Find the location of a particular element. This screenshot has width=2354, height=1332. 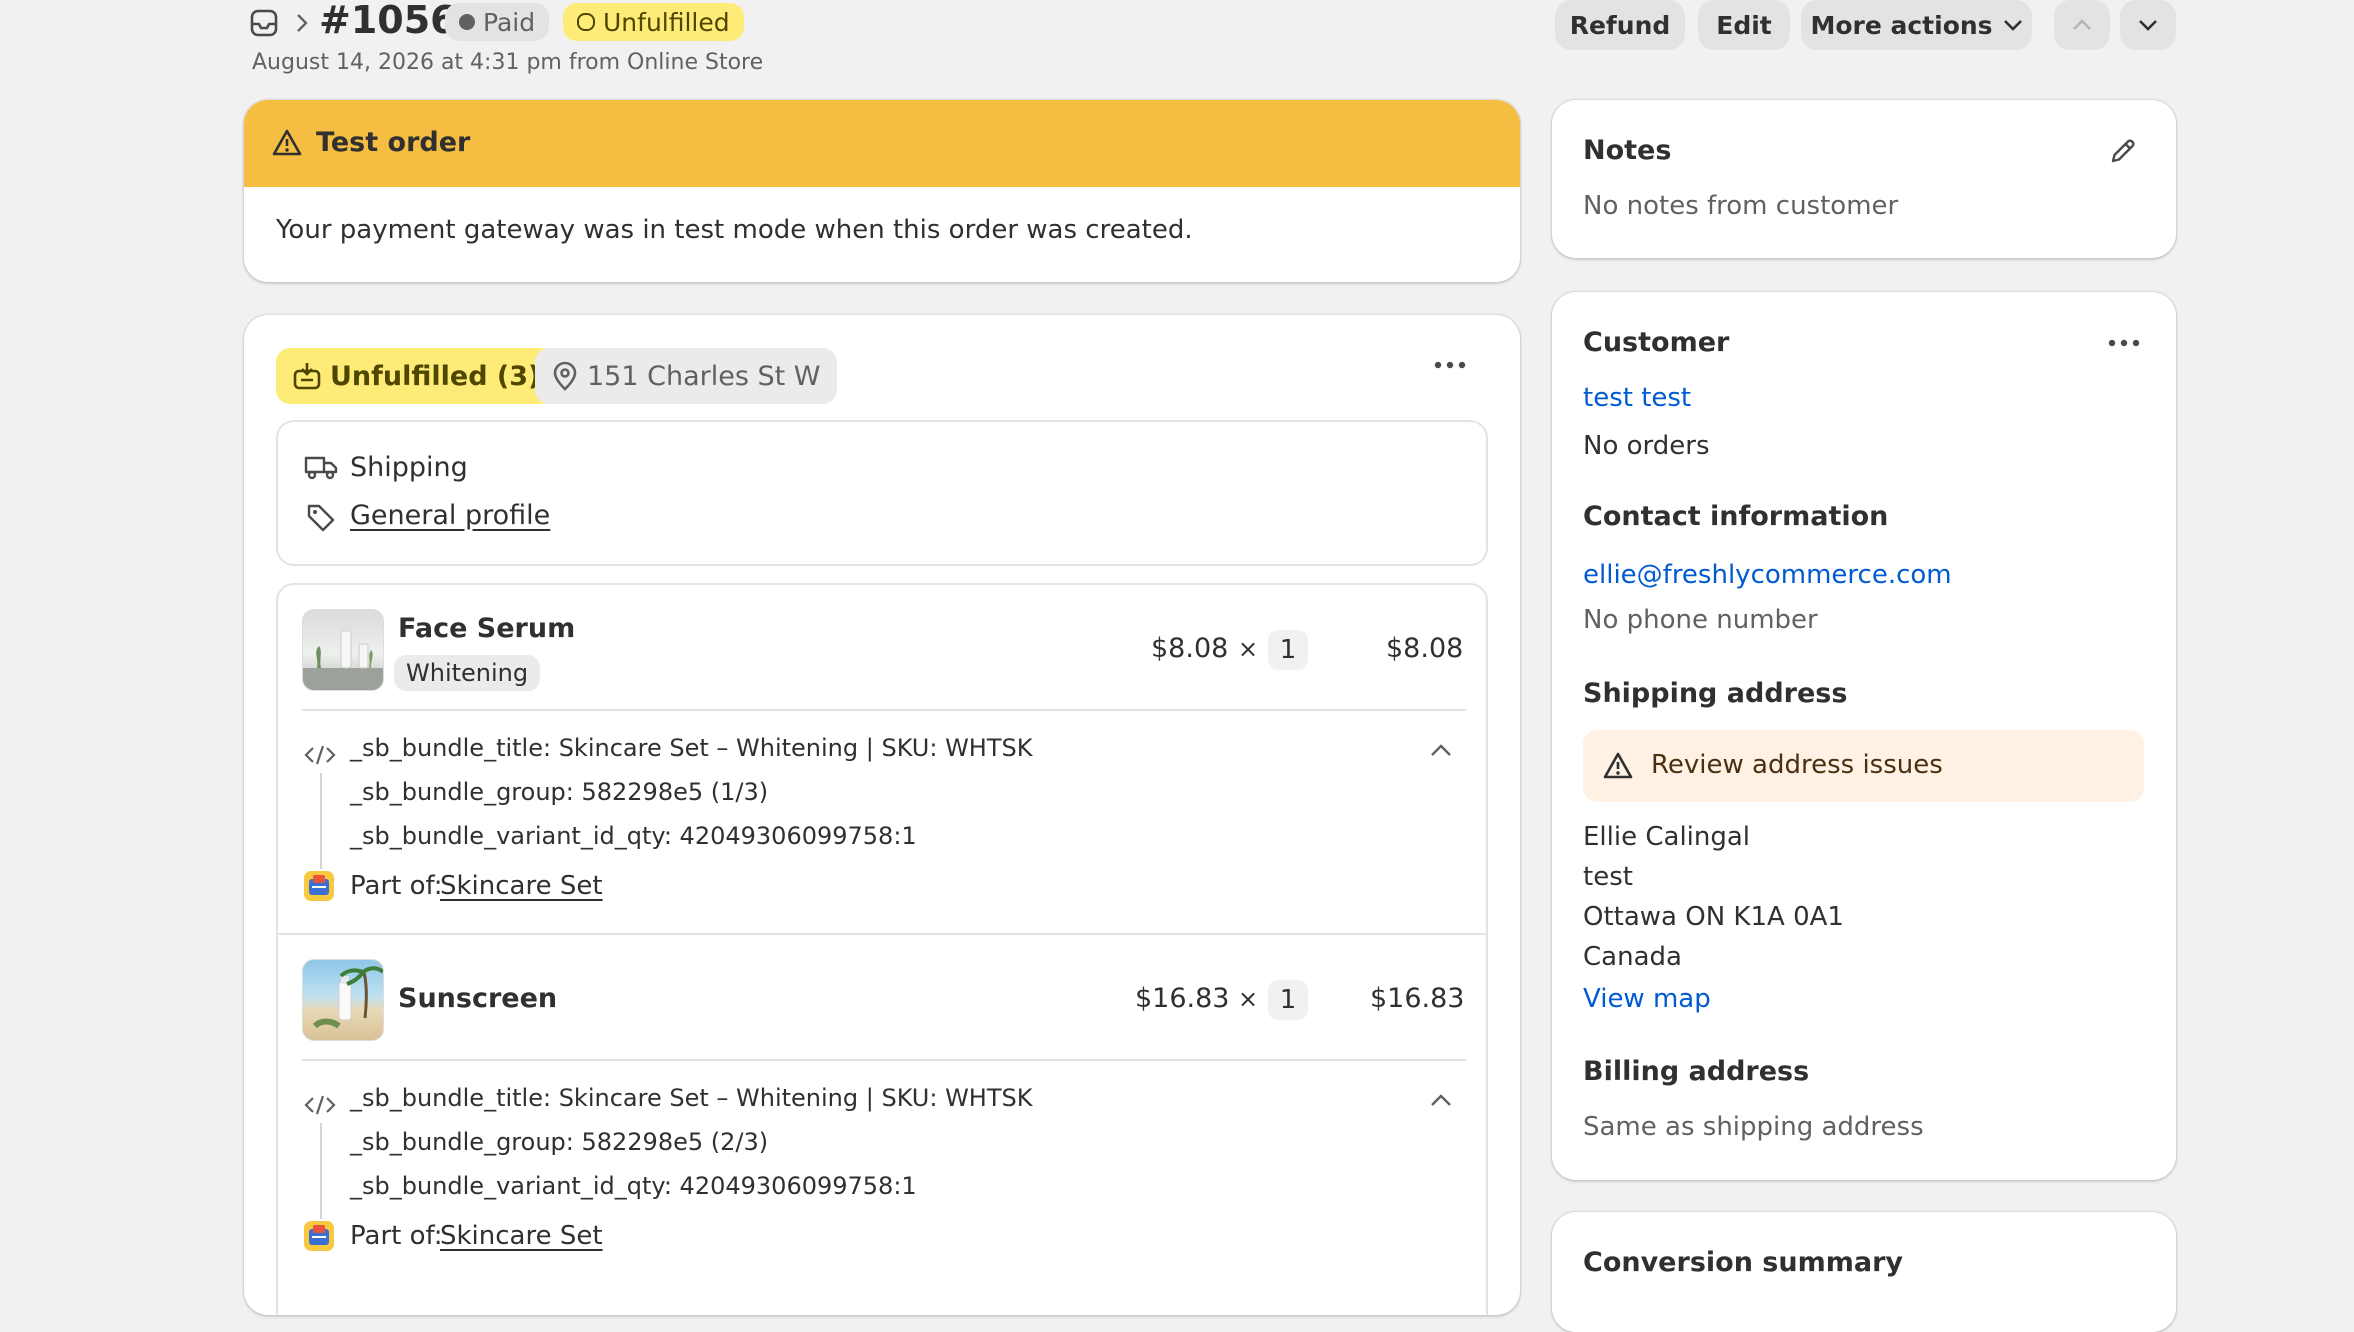

fulfillment-status-badge: Unfulfilled is located at coordinates (653, 22).